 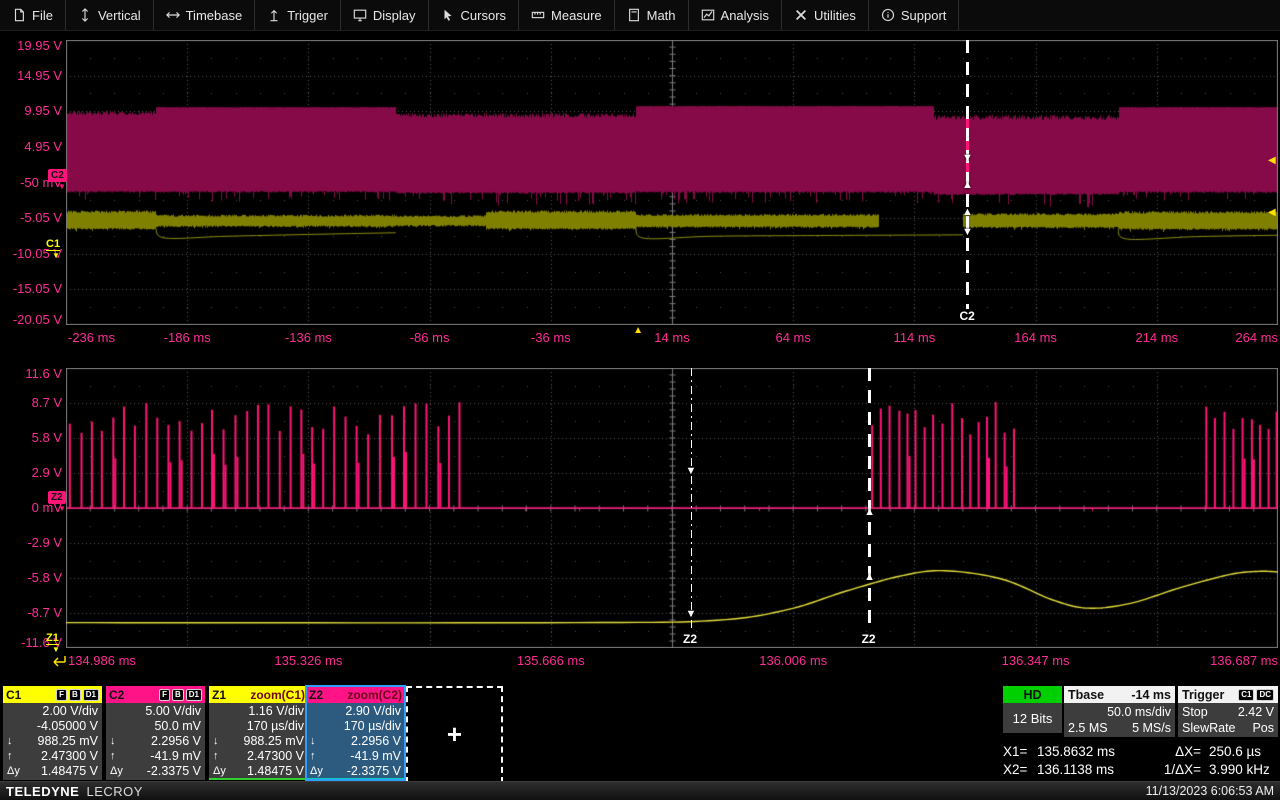 What do you see at coordinates (1015, 751) in the screenshot?
I see `x1-label: X1=` at bounding box center [1015, 751].